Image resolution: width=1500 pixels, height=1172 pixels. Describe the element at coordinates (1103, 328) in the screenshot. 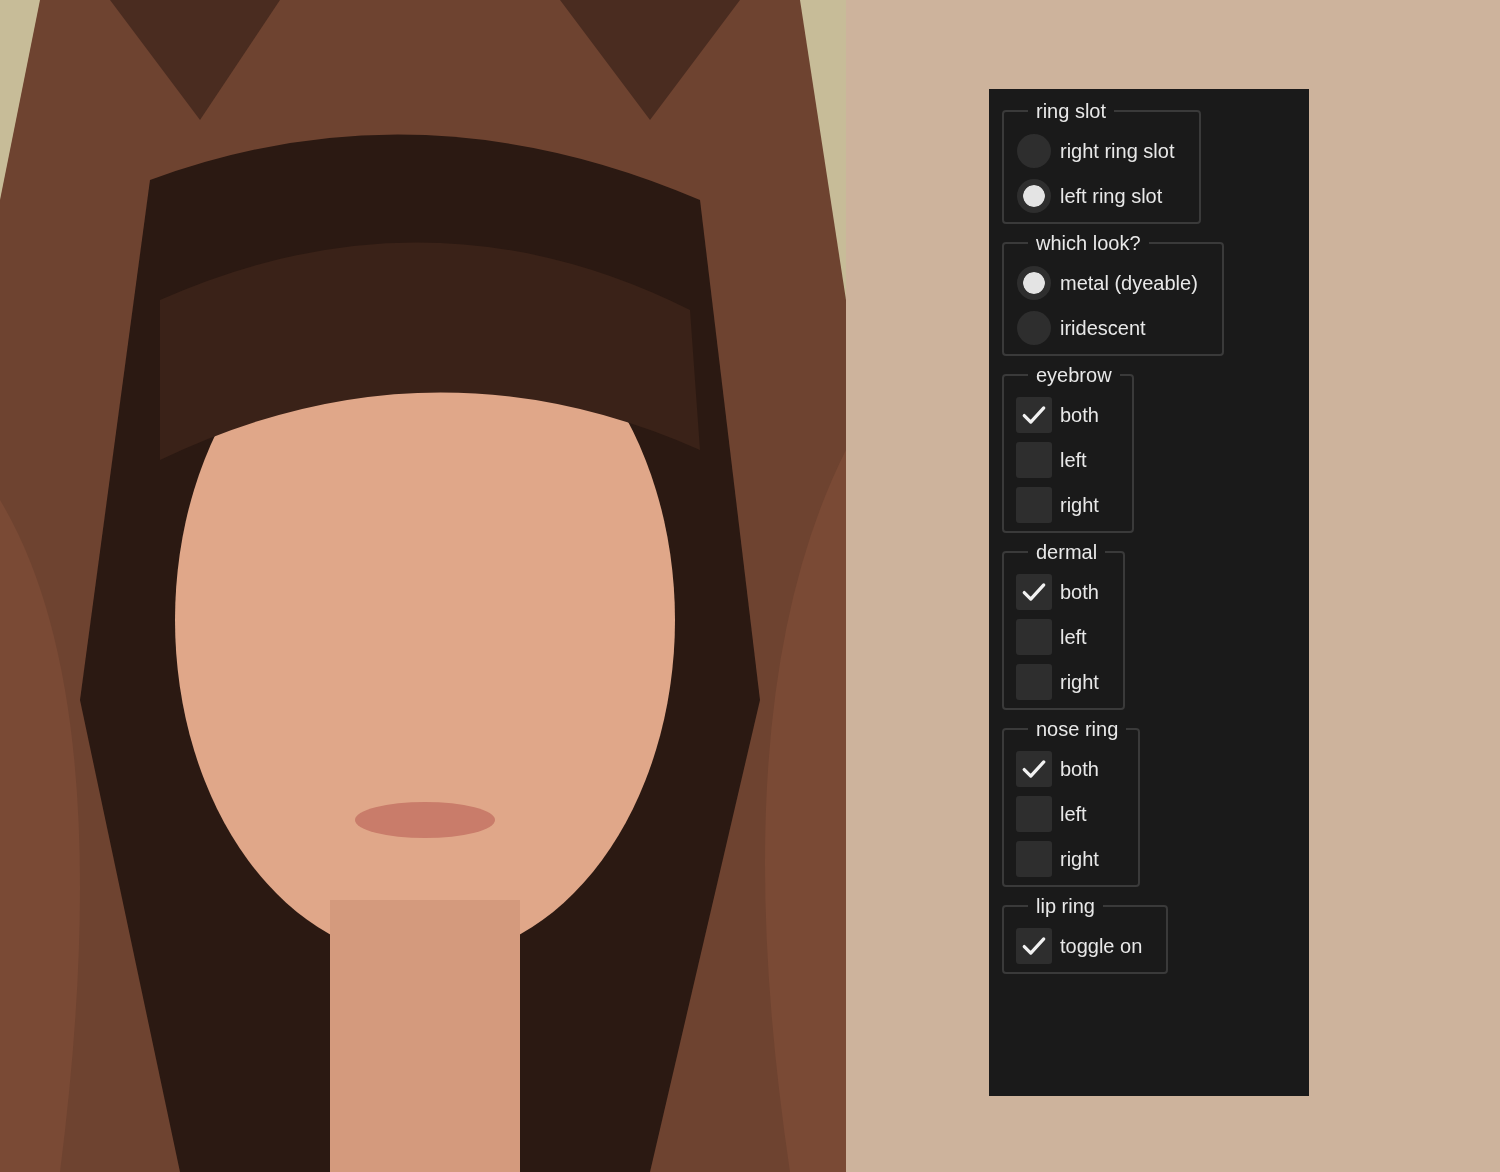

I see `option-label: iridescent` at that location.